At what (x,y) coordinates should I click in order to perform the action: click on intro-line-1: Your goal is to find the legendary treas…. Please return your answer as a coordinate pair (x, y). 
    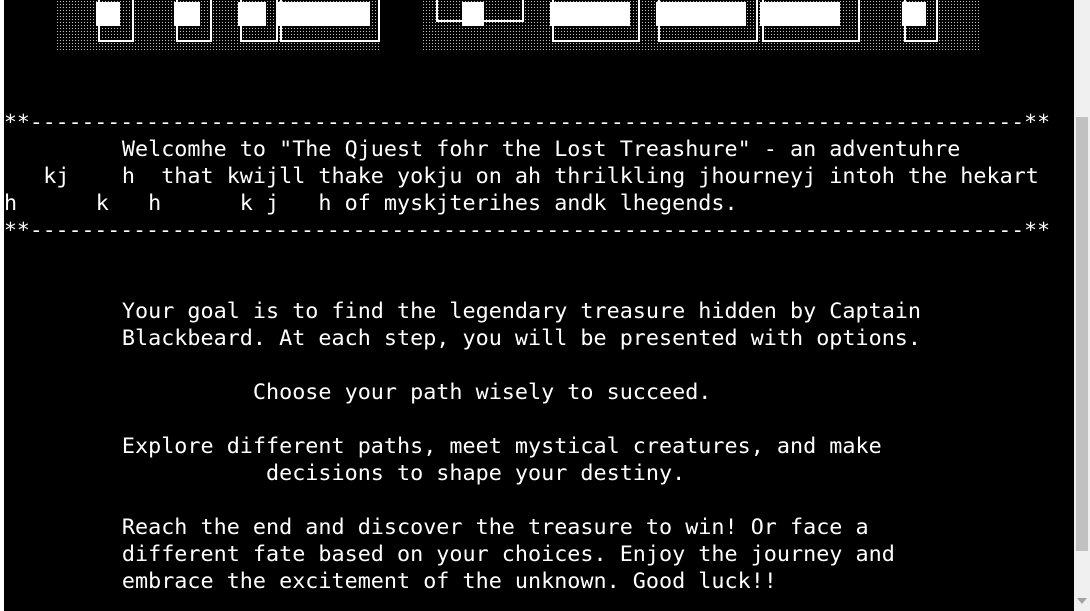
    Looking at the image, I should click on (462, 311).